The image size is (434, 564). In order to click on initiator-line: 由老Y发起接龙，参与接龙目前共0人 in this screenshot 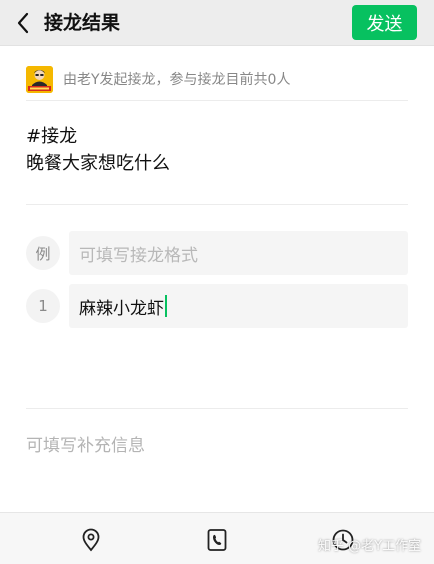, I will do `click(158, 79)`.